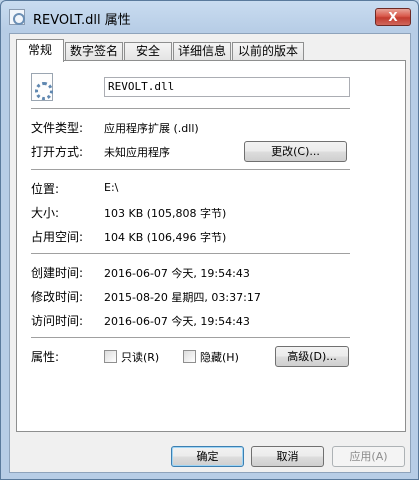 The image size is (419, 480). What do you see at coordinates (57, 297) in the screenshot?
I see `modified-label: 修改时间:` at bounding box center [57, 297].